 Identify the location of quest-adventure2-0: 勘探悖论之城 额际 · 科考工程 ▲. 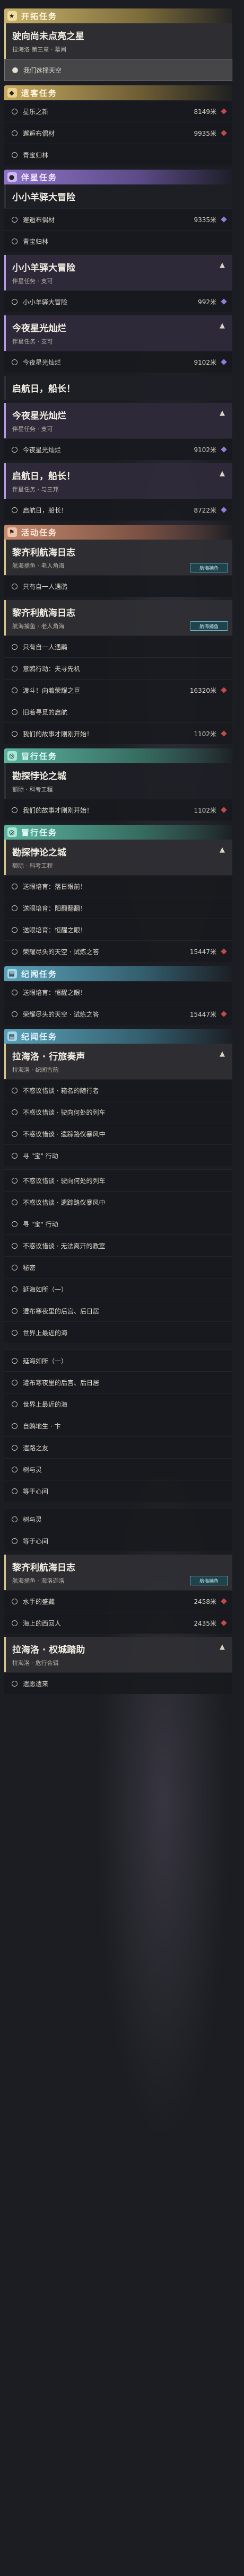
(118, 857).